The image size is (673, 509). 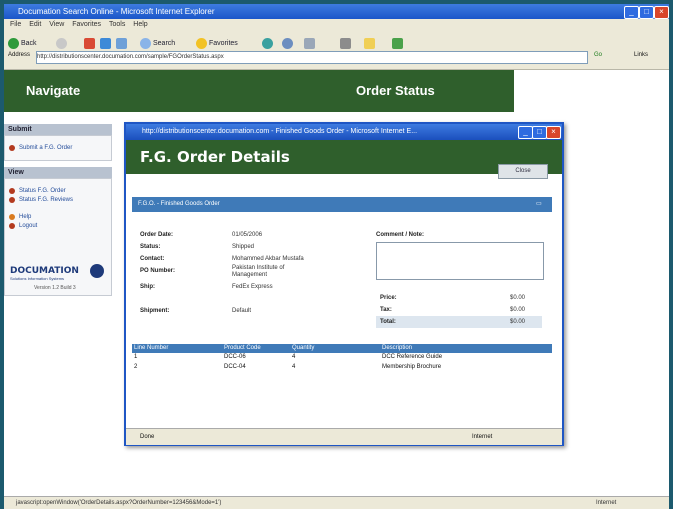 What do you see at coordinates (58, 200) in the screenshot?
I see `sidebar-item-status-reviews: Status F.G. Reviews` at bounding box center [58, 200].